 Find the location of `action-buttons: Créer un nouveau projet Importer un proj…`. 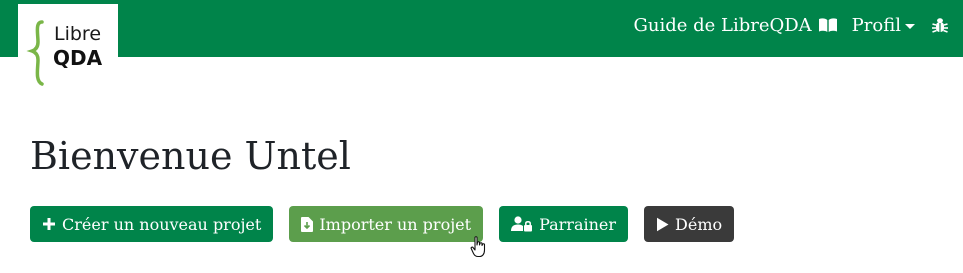

action-buttons: Créer un nouveau projet Importer un proj… is located at coordinates (390, 224).